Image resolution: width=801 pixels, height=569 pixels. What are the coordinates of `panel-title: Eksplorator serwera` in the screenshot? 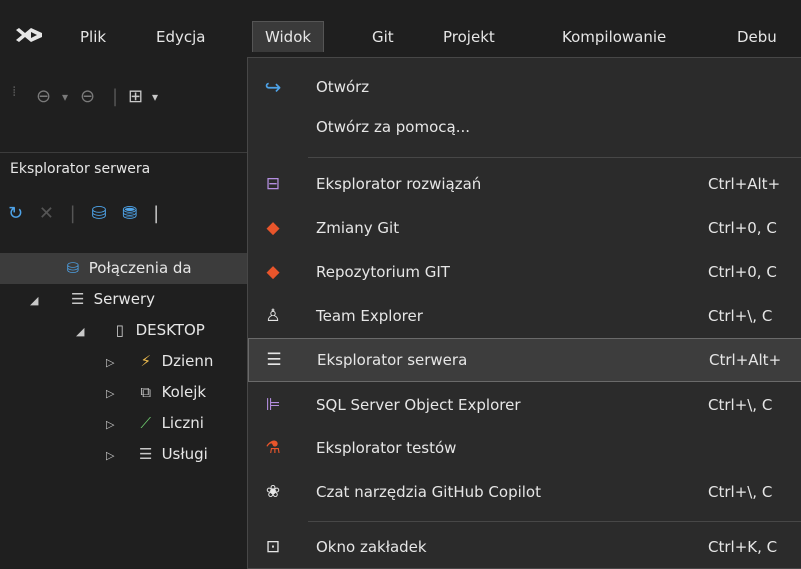 It's located at (80, 169).